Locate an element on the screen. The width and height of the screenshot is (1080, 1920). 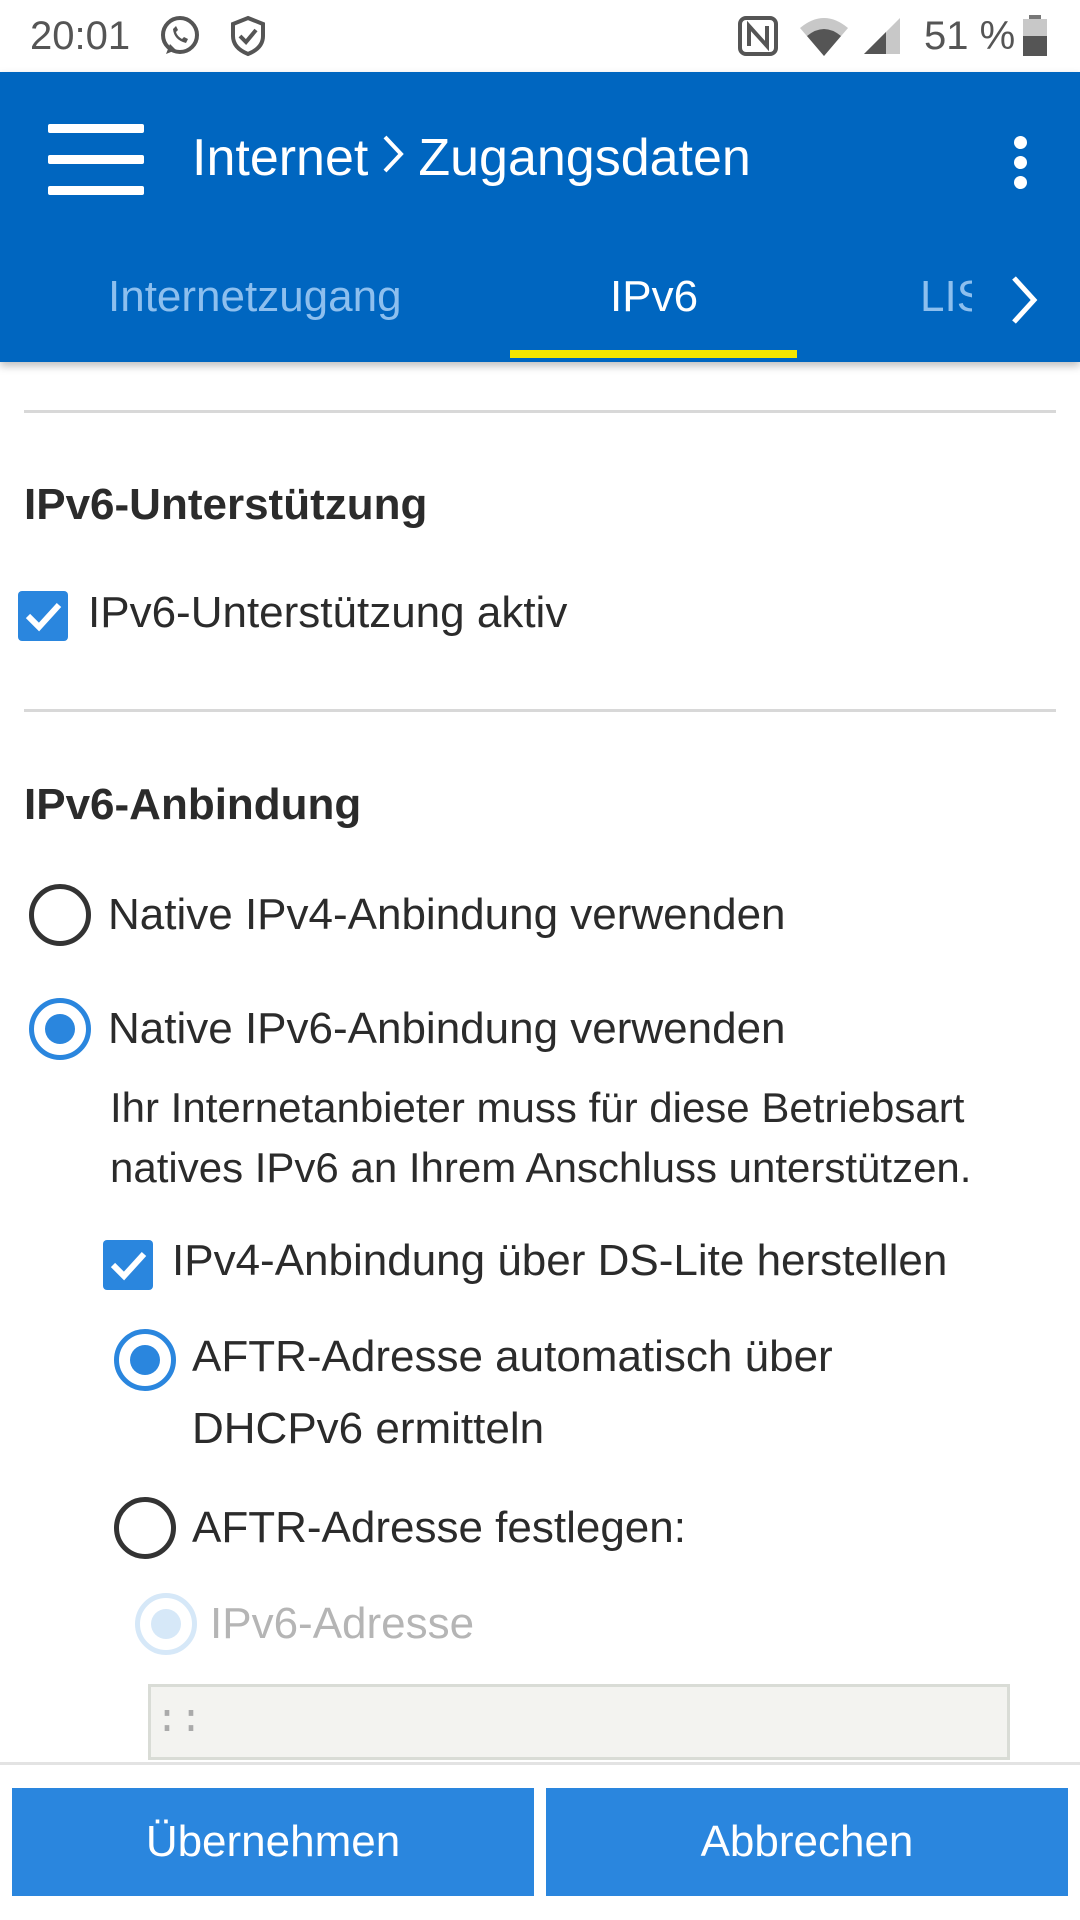
status-bar: 20:01 51 % is located at coordinates (540, 36).